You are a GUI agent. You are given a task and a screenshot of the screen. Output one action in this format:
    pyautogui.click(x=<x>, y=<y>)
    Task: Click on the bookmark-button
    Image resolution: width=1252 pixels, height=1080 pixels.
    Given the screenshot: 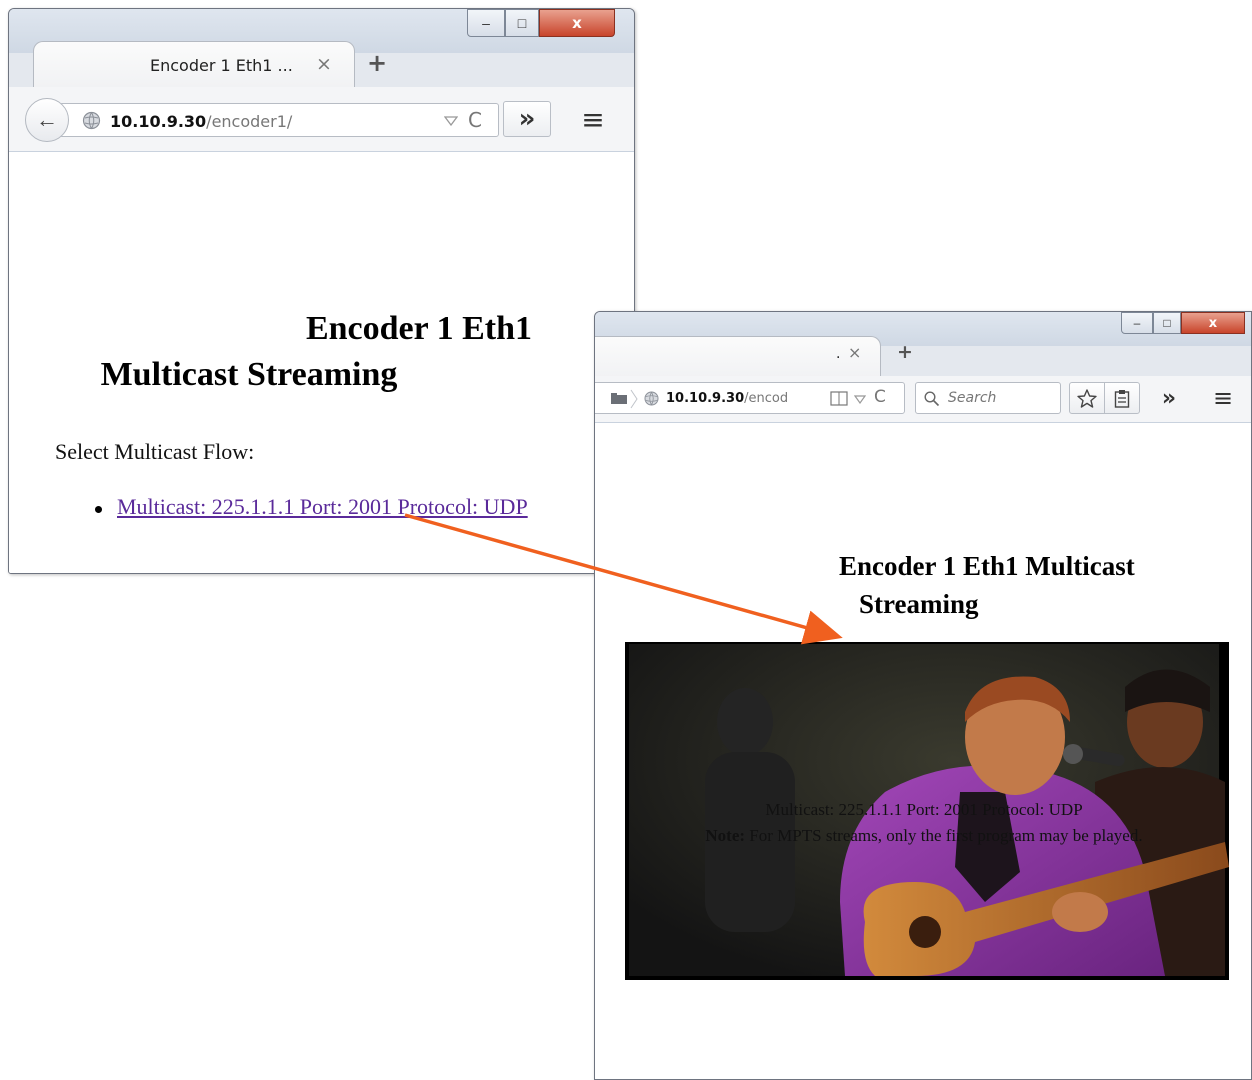 What is the action you would take?
    pyautogui.click(x=1087, y=398)
    